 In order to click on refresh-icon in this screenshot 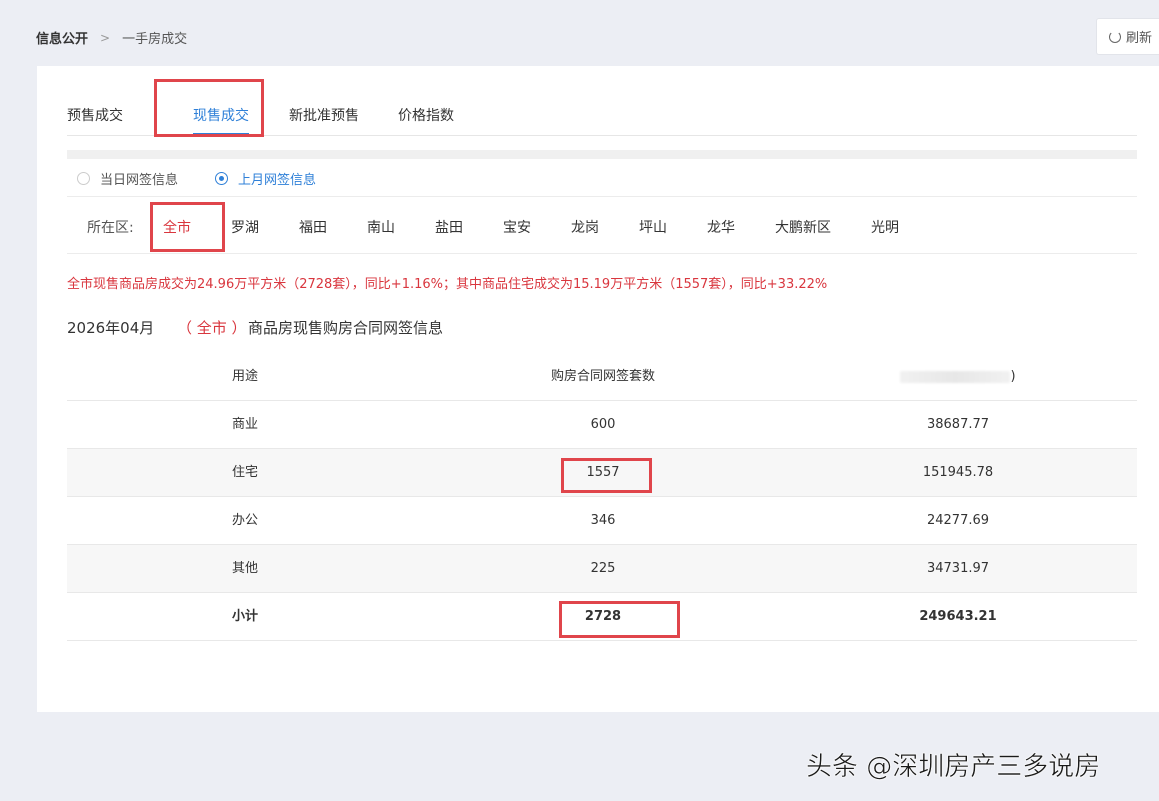, I will do `click(1115, 36)`.